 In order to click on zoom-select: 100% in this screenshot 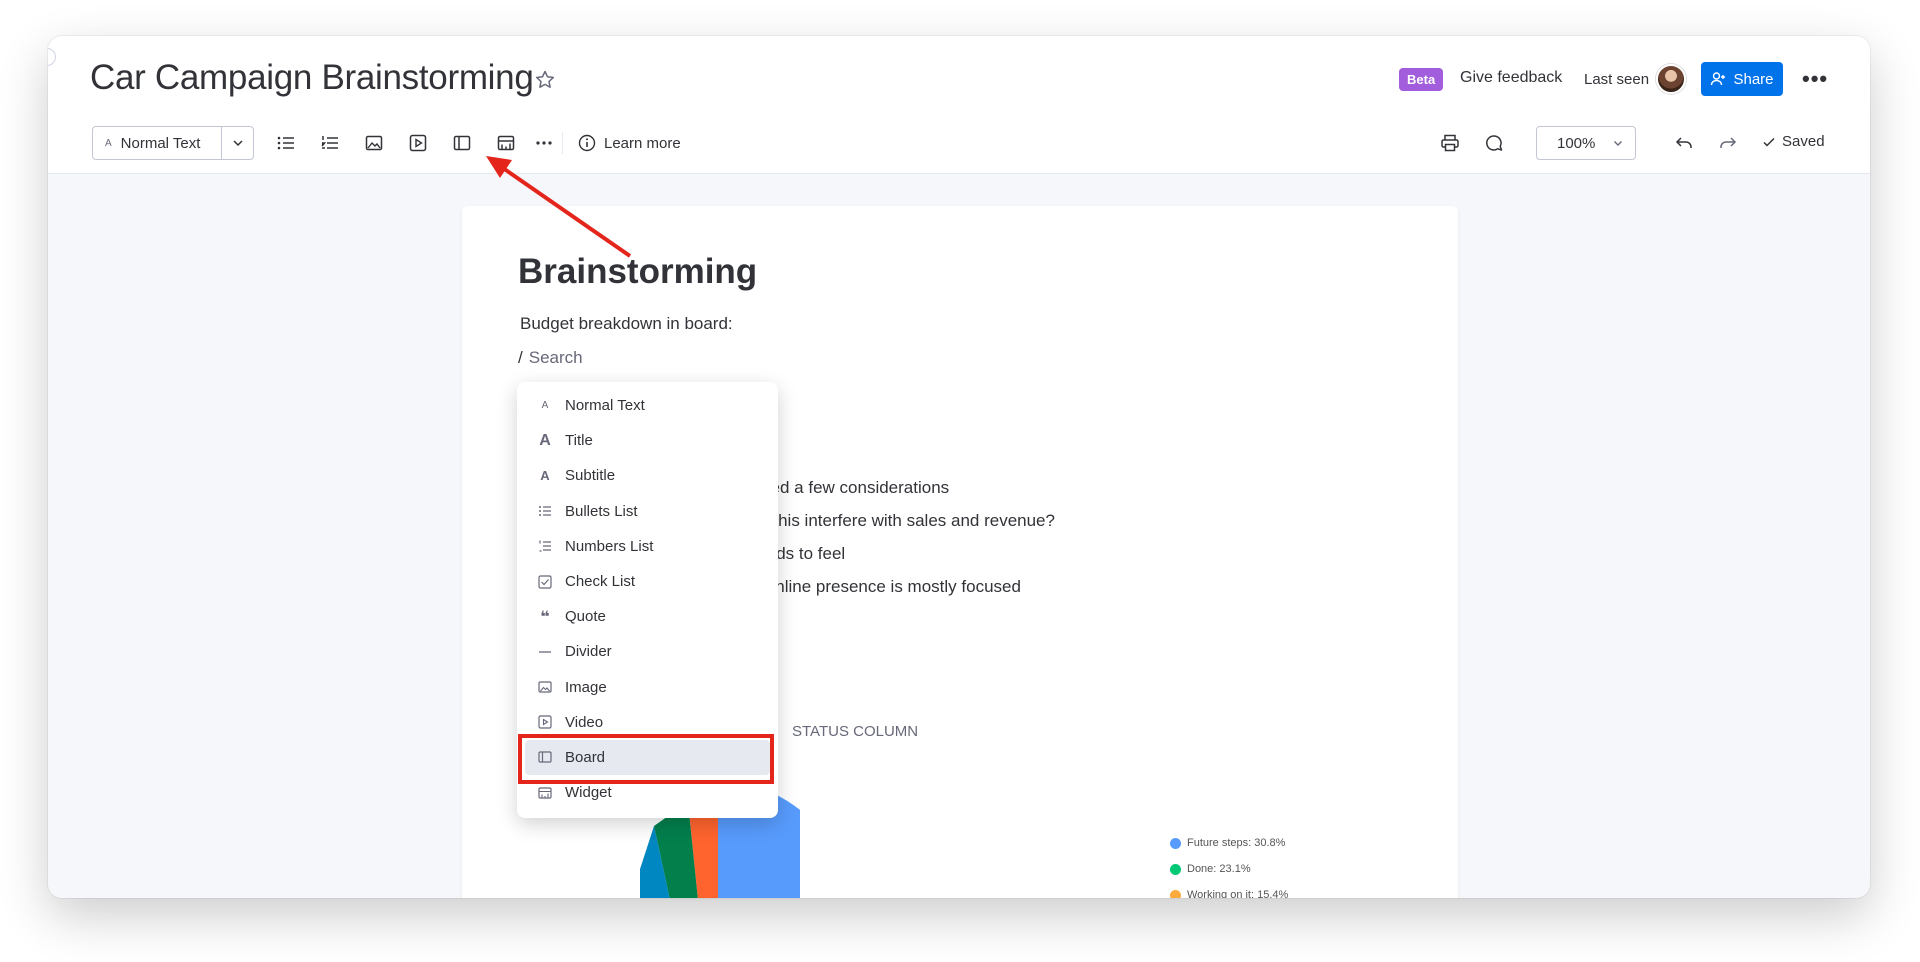, I will do `click(1586, 143)`.